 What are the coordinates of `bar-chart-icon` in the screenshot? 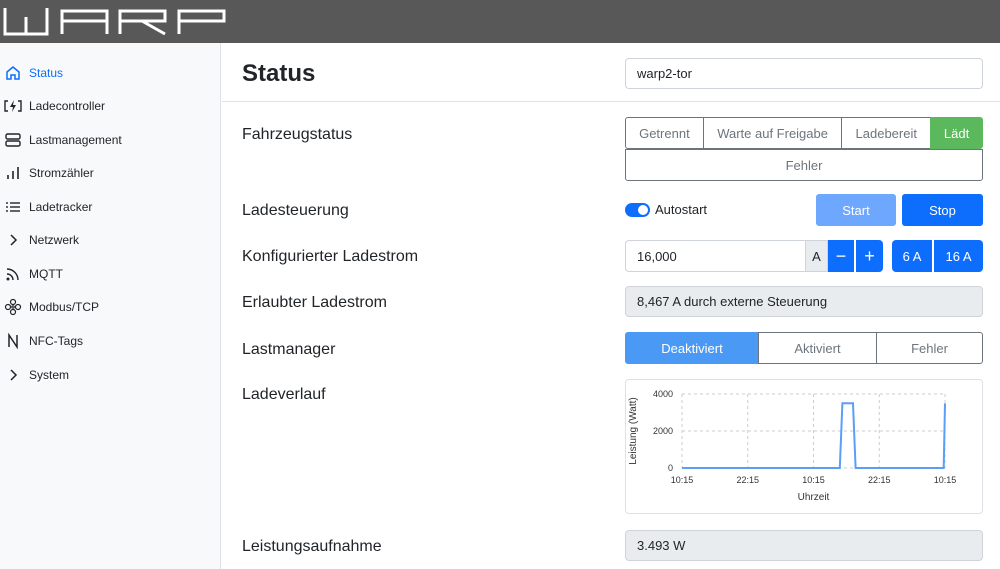 It's located at (13, 173).